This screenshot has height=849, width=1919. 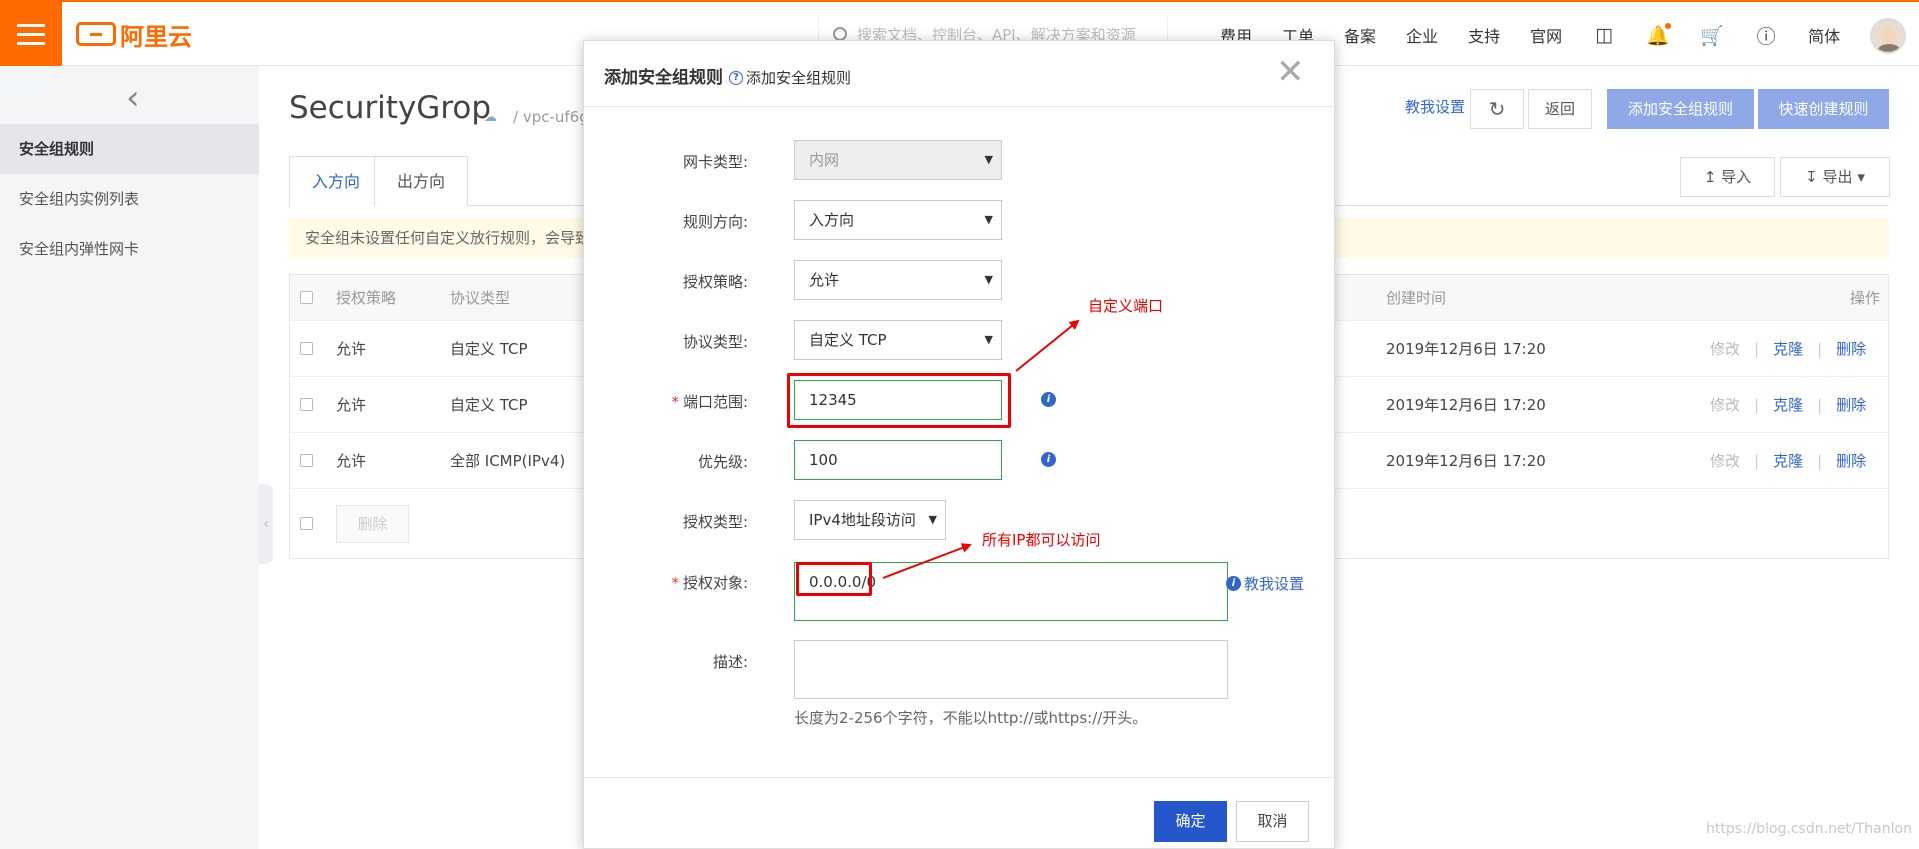 What do you see at coordinates (1888, 36) in the screenshot?
I see `avatar` at bounding box center [1888, 36].